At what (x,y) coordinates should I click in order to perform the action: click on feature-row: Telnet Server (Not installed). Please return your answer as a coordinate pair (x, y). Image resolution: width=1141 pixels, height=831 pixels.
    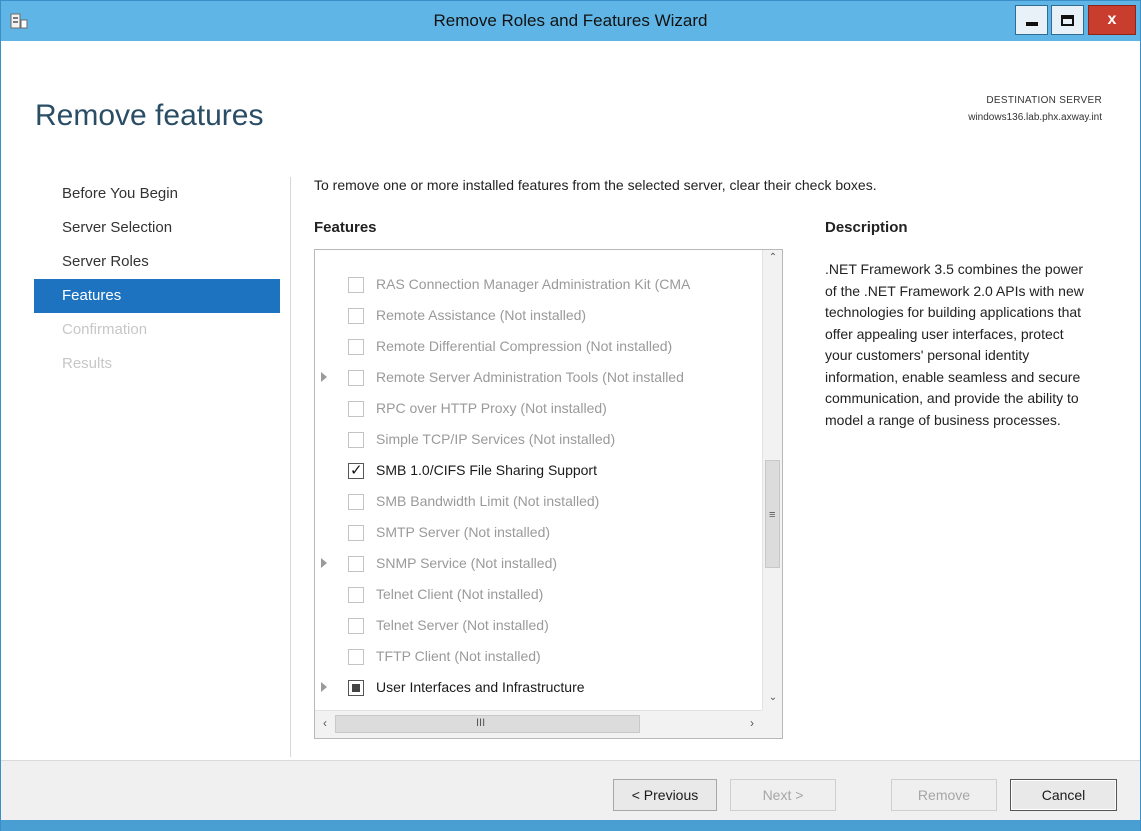
    Looking at the image, I should click on (538, 626).